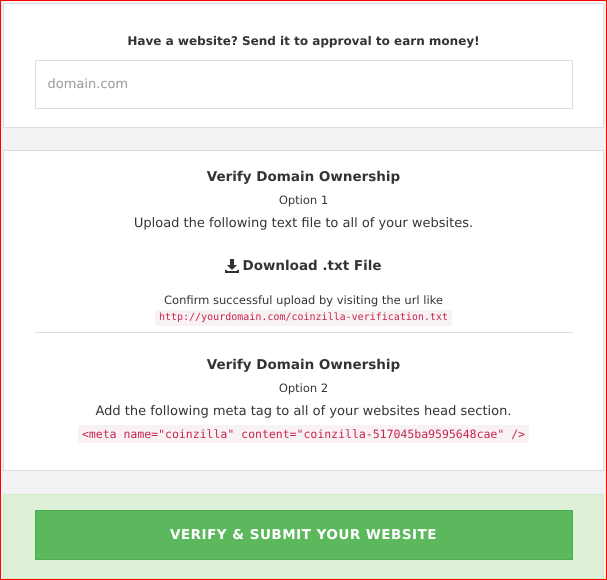 Image resolution: width=607 pixels, height=580 pixels. I want to click on option-label: Option 2, so click(303, 388).